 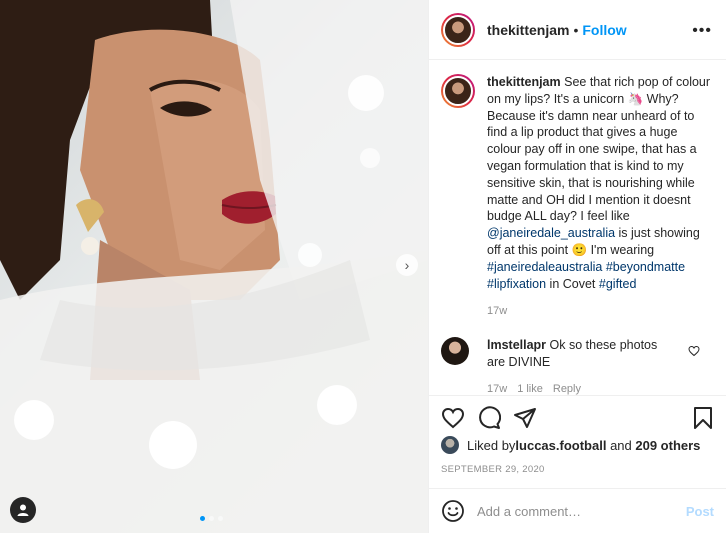 I want to click on next-image-button: ›, so click(x=407, y=265).